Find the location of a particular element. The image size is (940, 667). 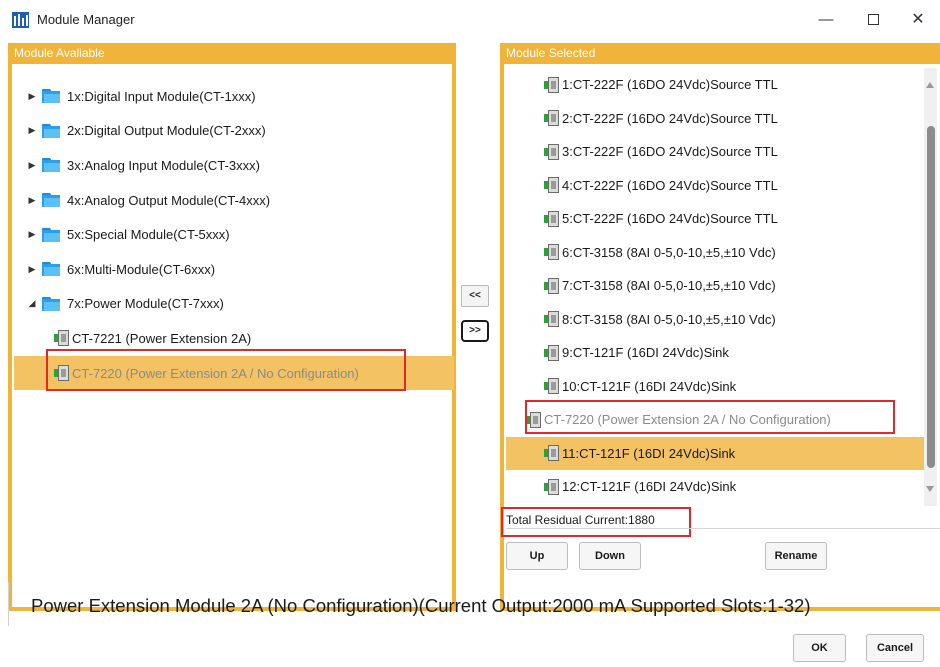

list-item-label: 5:CT-222F (16DO 24Vdc)Source TTL is located at coordinates (670, 219).